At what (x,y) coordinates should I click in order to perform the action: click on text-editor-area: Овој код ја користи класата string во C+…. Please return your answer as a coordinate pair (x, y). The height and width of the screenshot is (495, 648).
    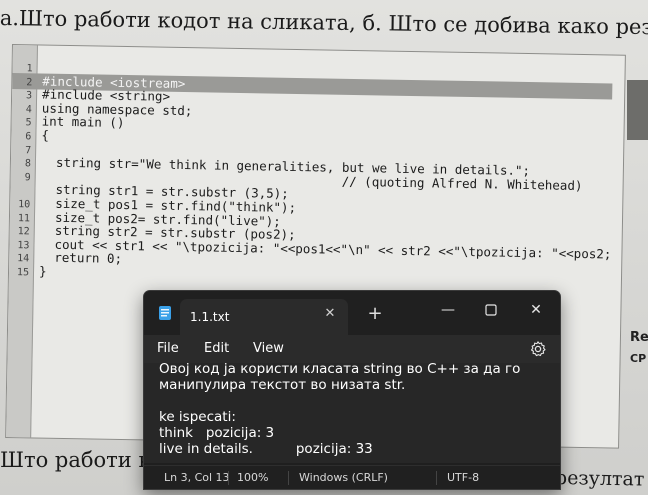
    Looking at the image, I should click on (352, 412).